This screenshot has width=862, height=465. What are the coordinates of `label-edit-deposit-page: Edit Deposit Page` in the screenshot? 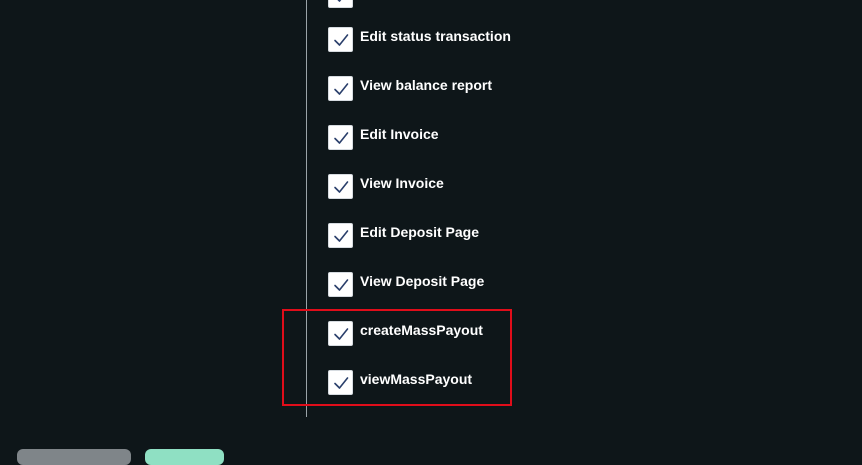 It's located at (420, 232).